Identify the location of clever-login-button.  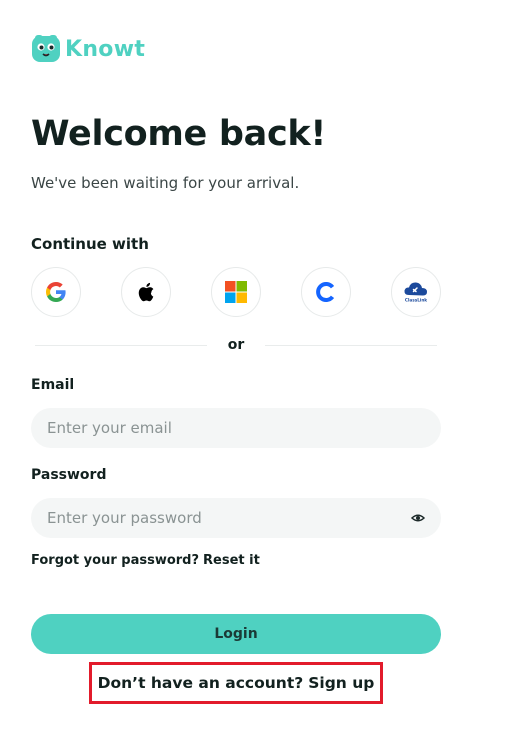
(326, 292).